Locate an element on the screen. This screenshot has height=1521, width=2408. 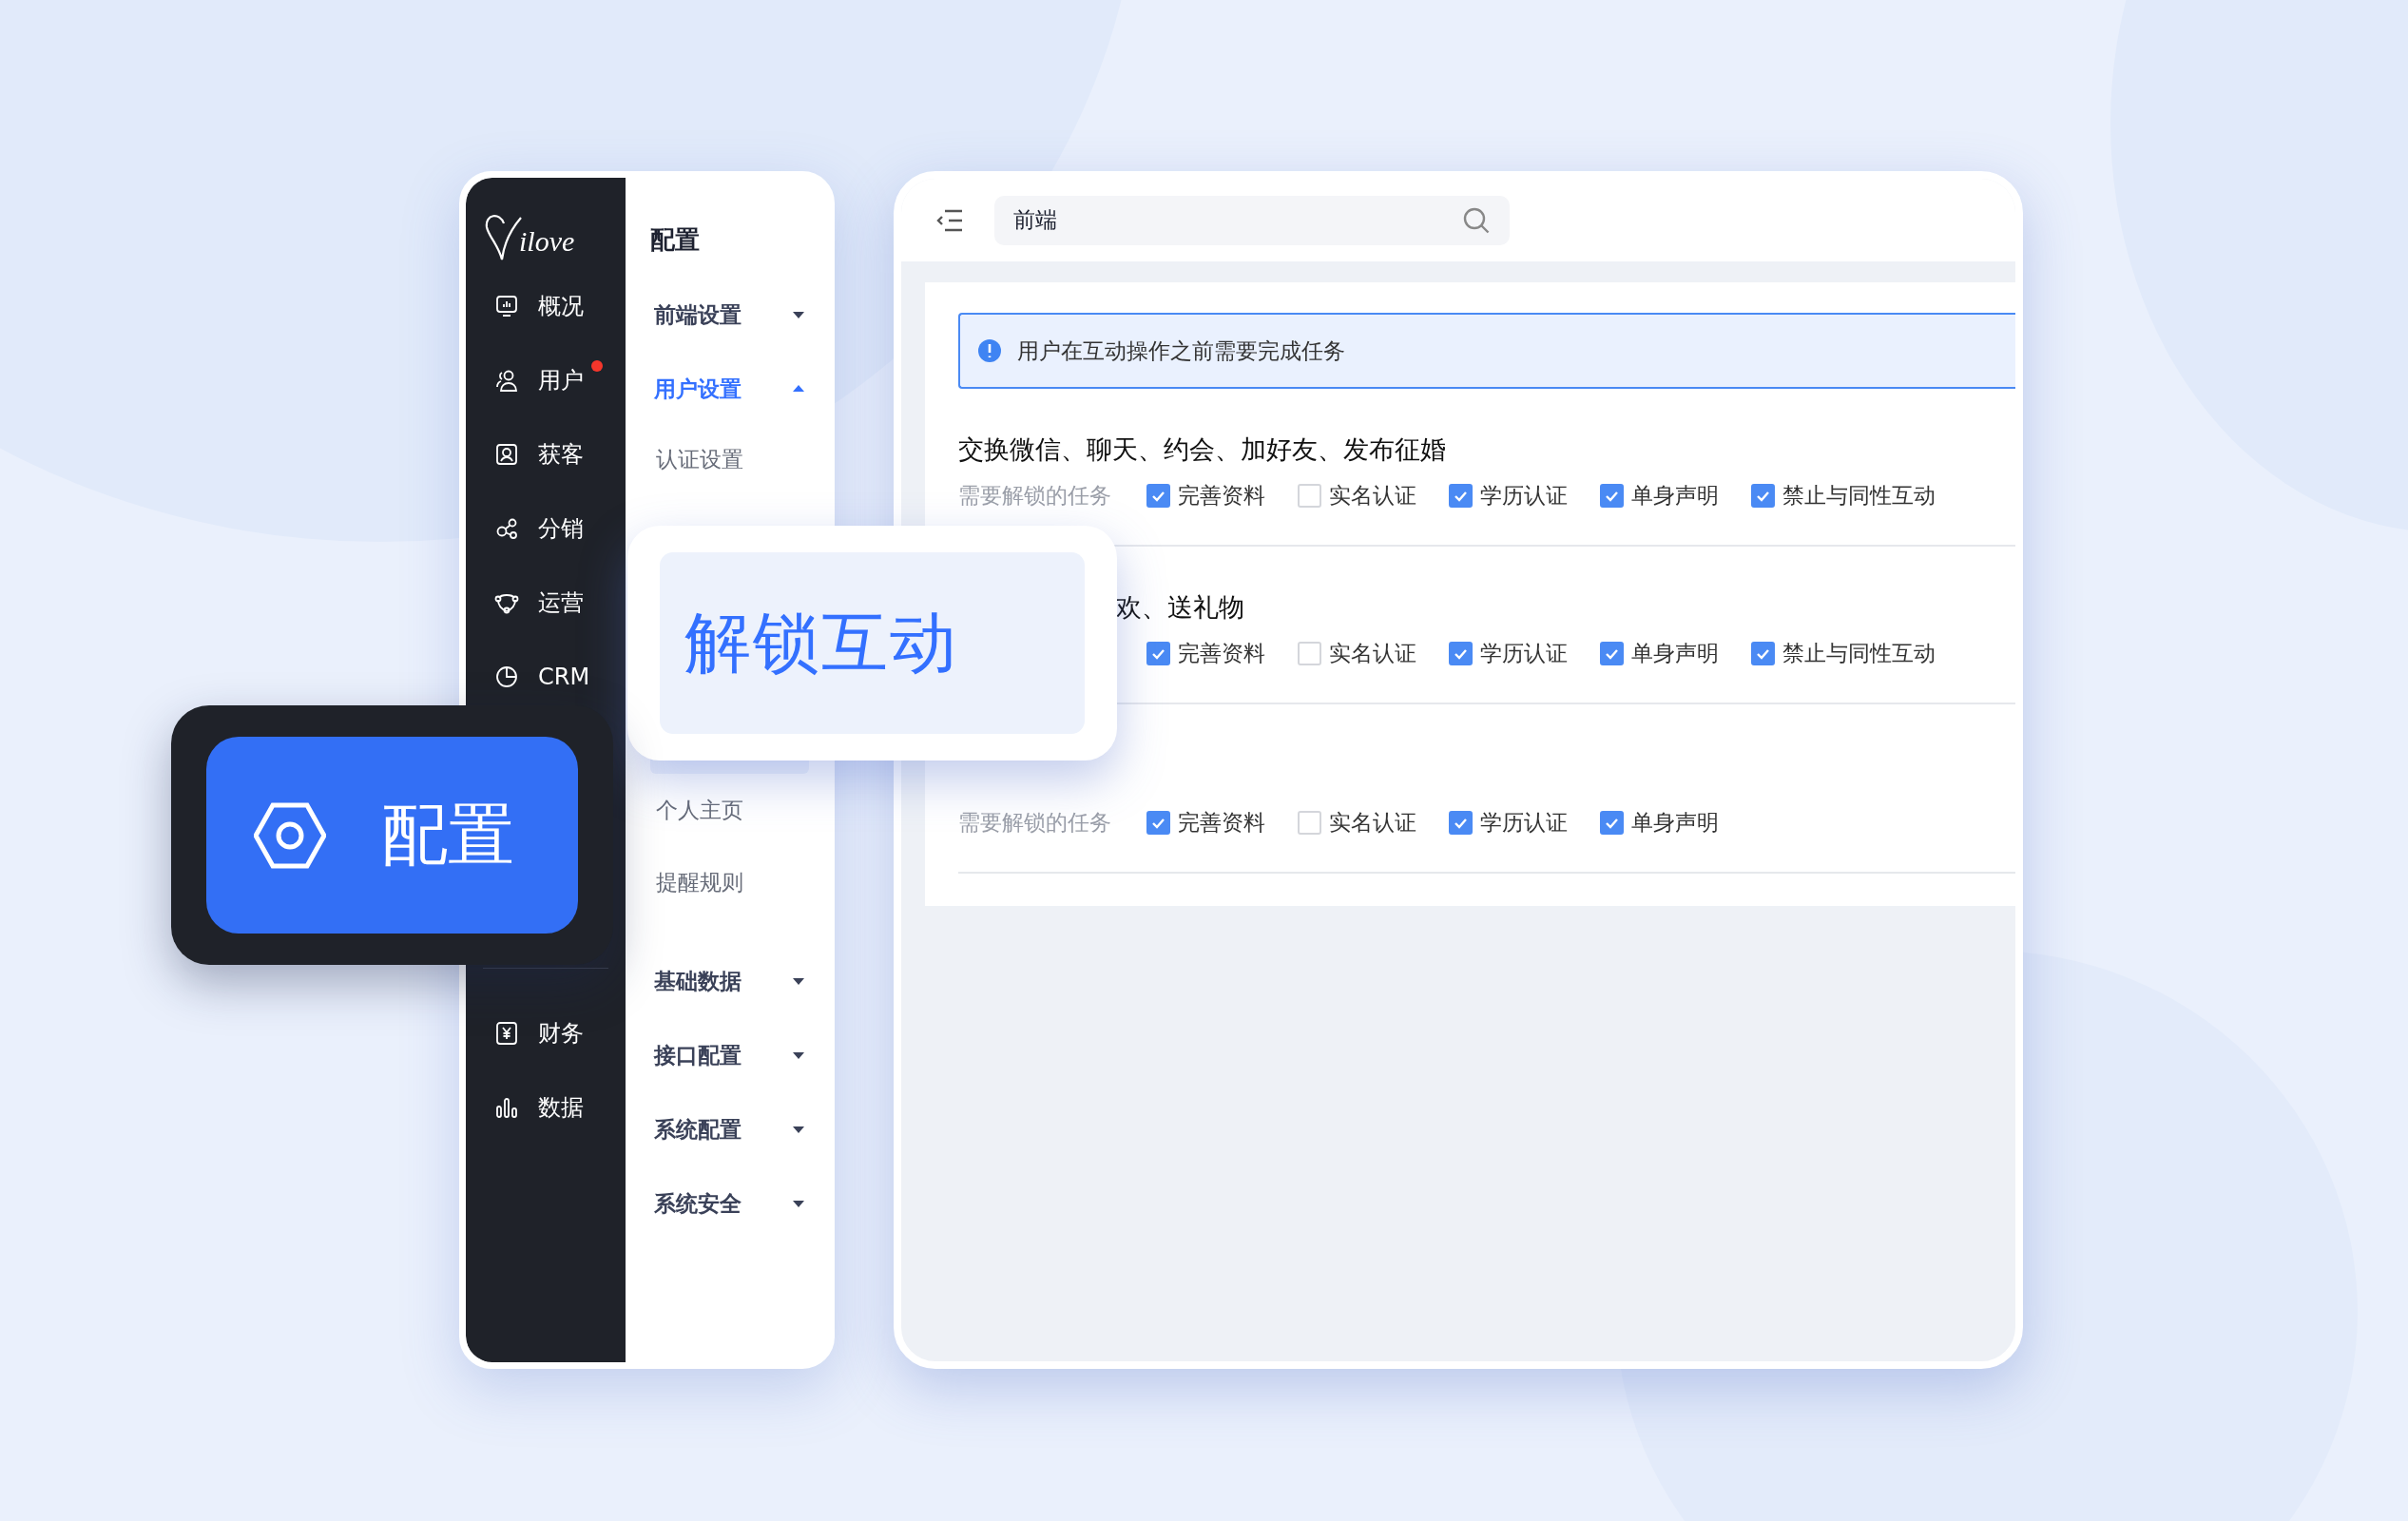
share-icon is located at coordinates (507, 528).